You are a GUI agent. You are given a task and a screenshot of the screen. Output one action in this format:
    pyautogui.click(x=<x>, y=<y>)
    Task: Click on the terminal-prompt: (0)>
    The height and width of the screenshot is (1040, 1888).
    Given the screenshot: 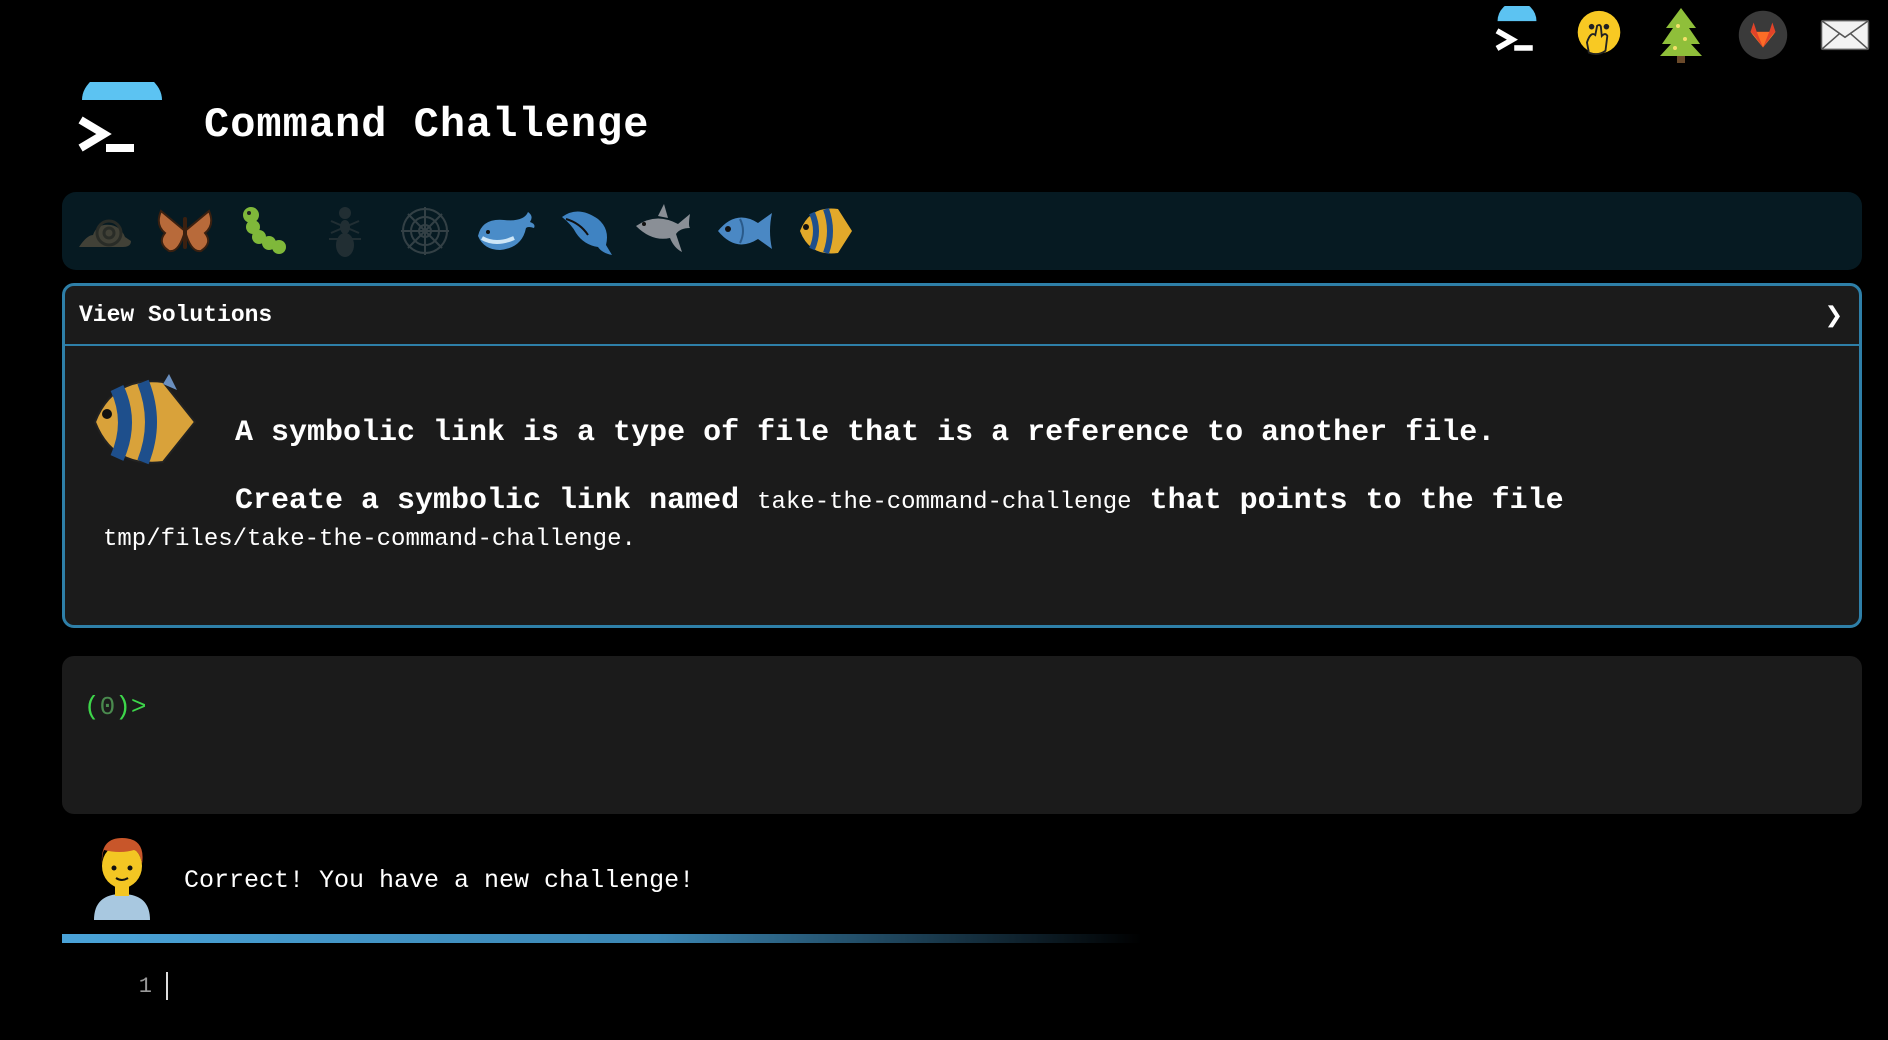 What is the action you would take?
    pyautogui.click(x=115, y=707)
    